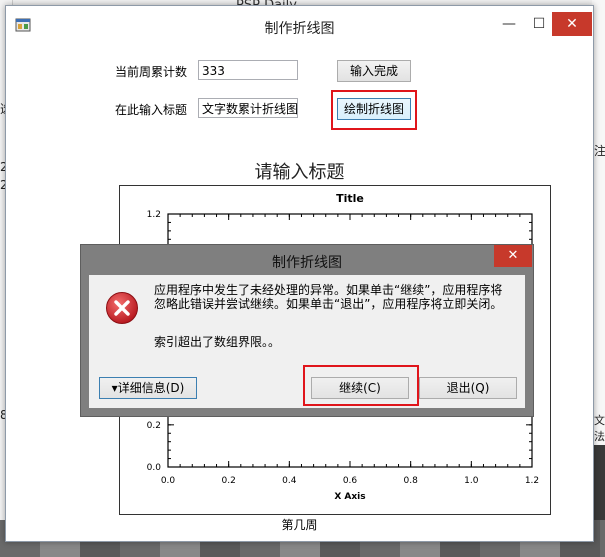  Describe the element at coordinates (151, 110) in the screenshot. I see `title-label: 在此输入标题` at that location.